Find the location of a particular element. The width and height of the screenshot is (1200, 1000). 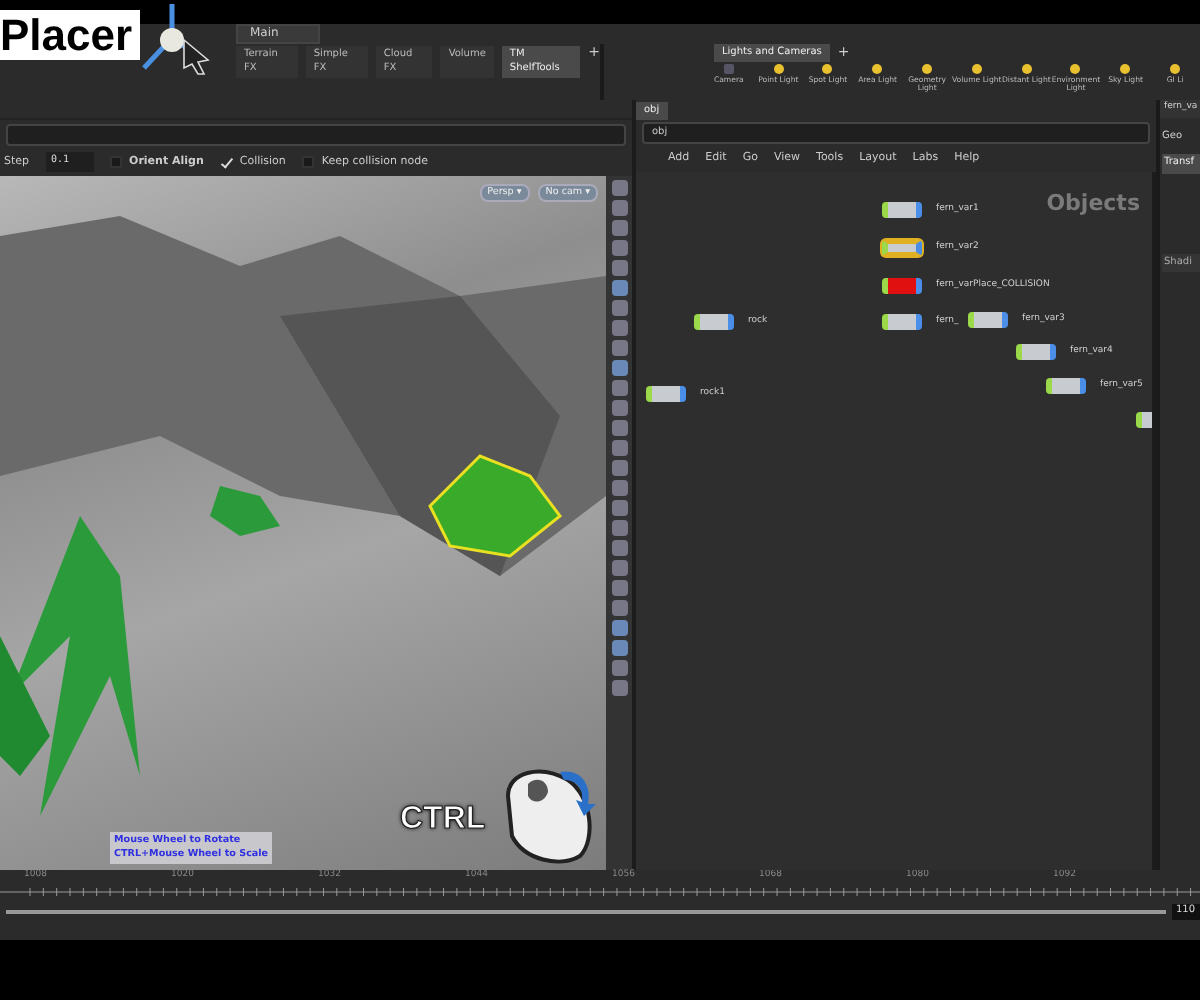

path-field is located at coordinates (316, 134).